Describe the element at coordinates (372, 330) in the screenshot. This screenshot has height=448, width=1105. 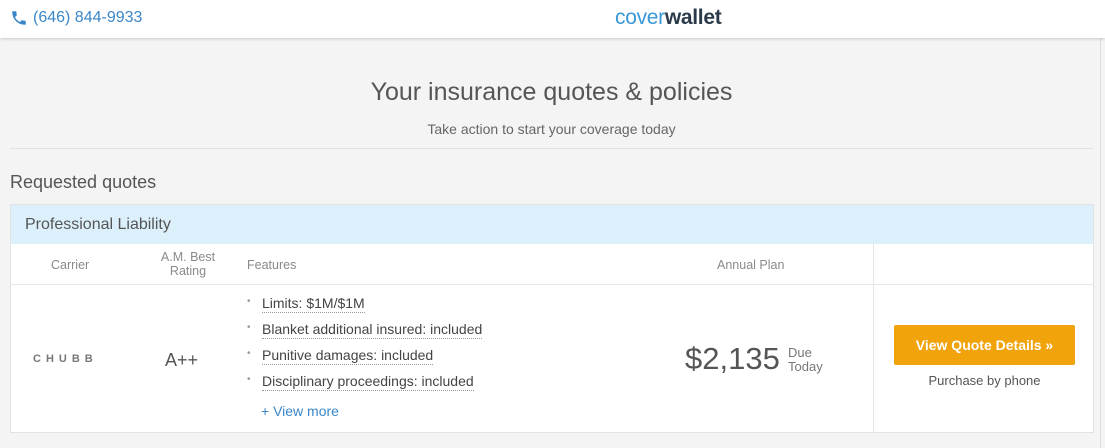
I see `feature-text: Blanket additional insured: included` at that location.